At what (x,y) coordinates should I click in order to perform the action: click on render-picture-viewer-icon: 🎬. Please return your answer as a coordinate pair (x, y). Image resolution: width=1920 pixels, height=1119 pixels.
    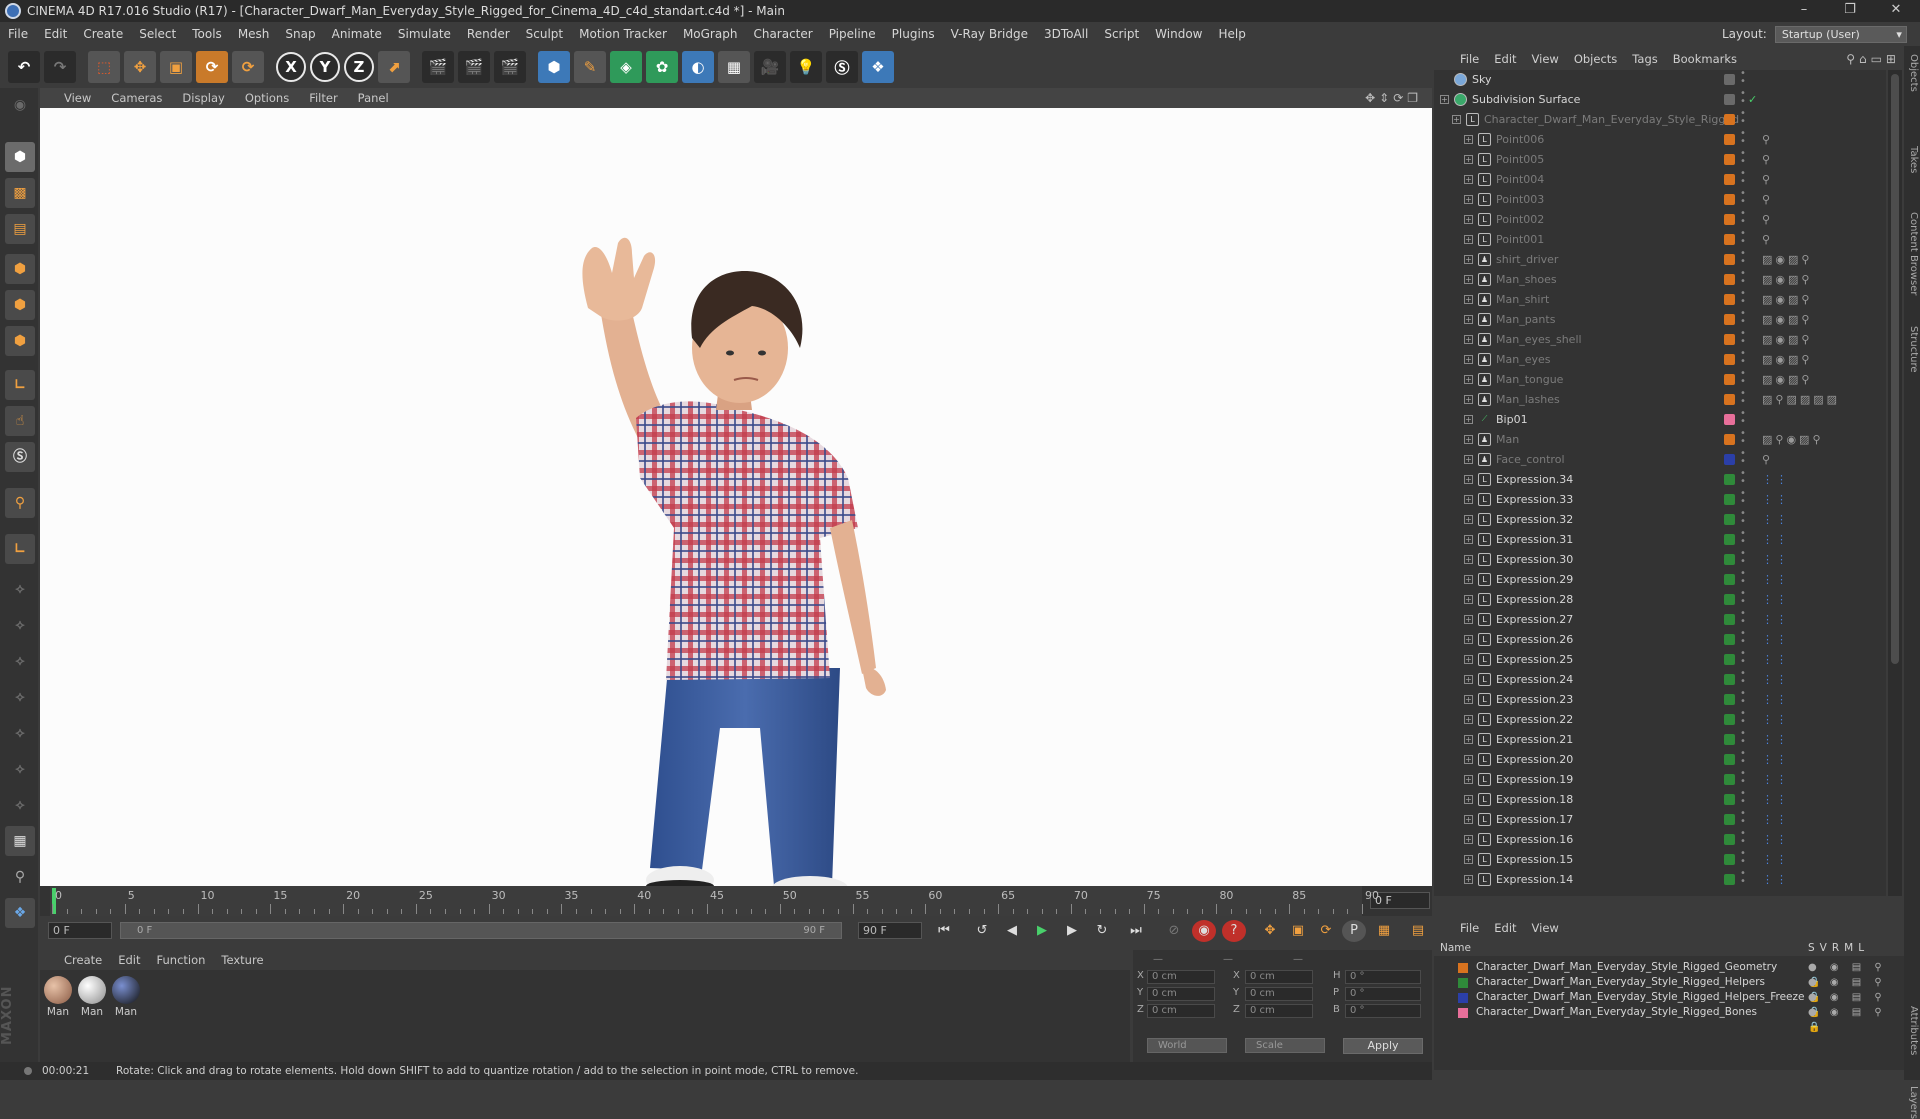
    Looking at the image, I should click on (474, 67).